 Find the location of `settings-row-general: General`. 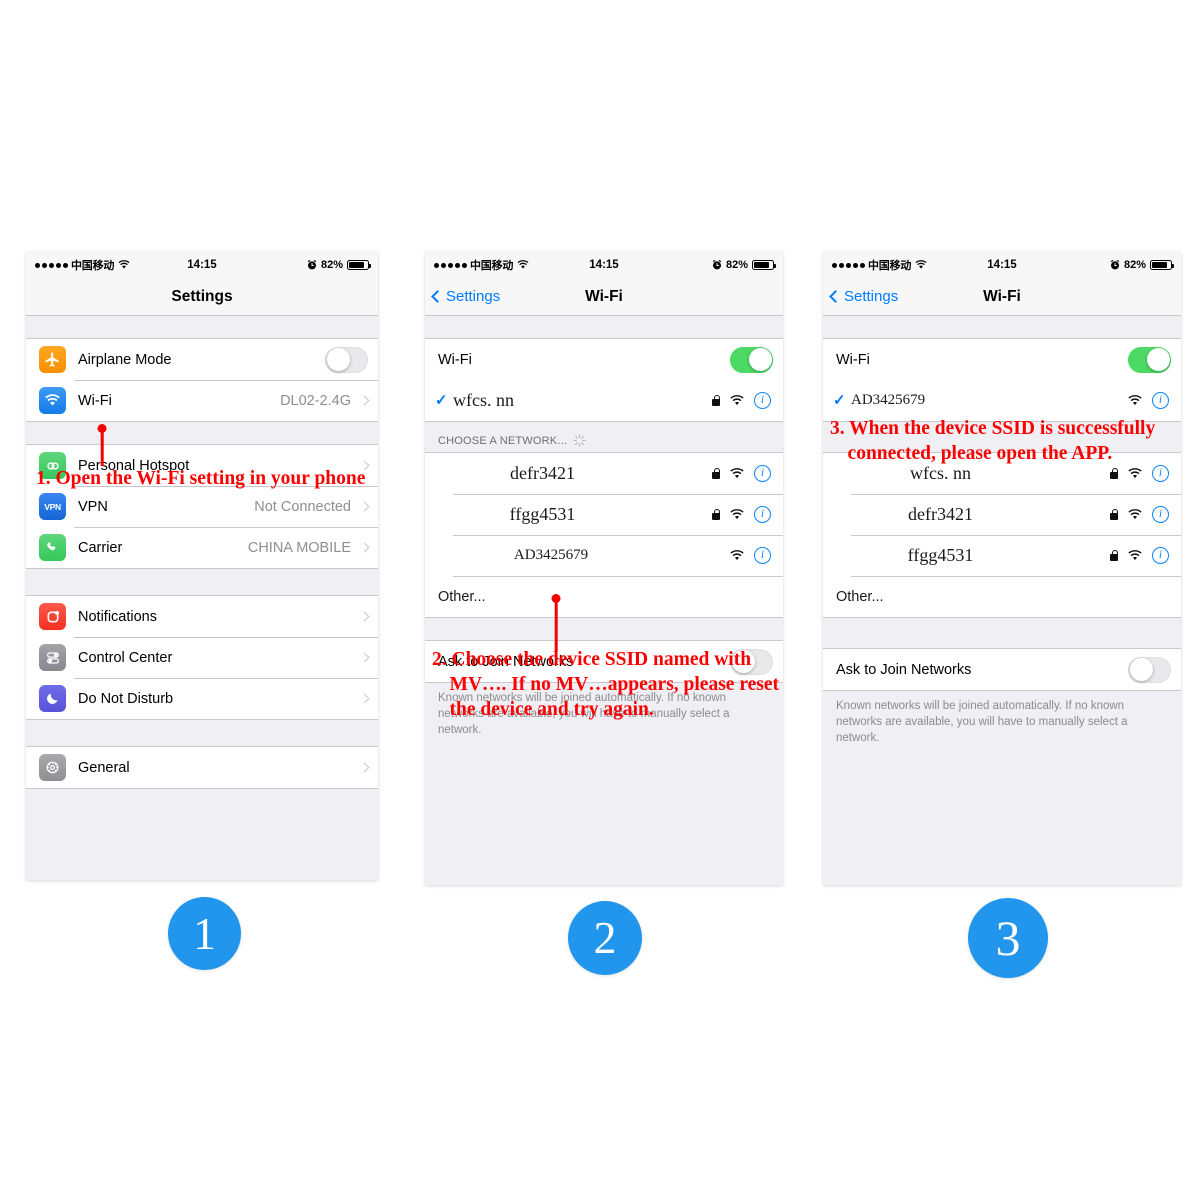

settings-row-general: General is located at coordinates (202, 767).